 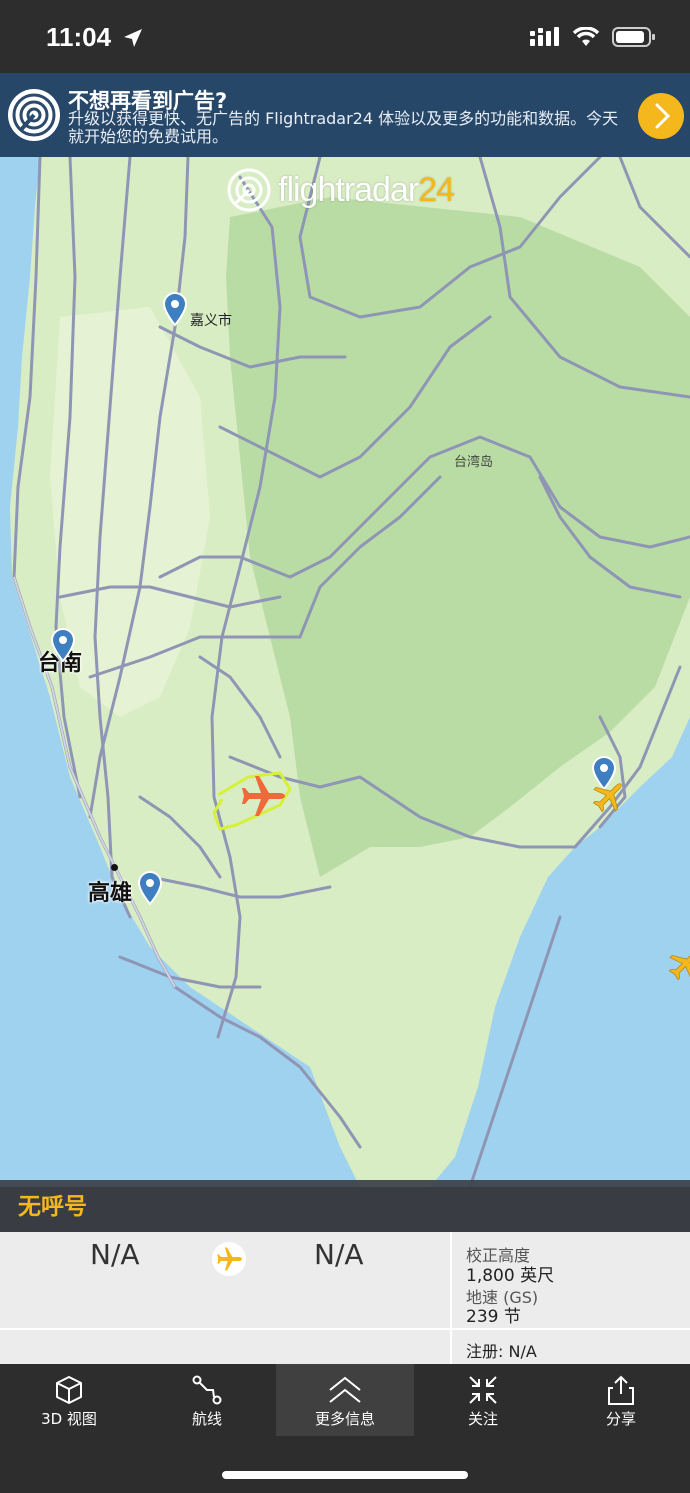 What do you see at coordinates (483, 1390) in the screenshot?
I see `focus-arrows-icon` at bounding box center [483, 1390].